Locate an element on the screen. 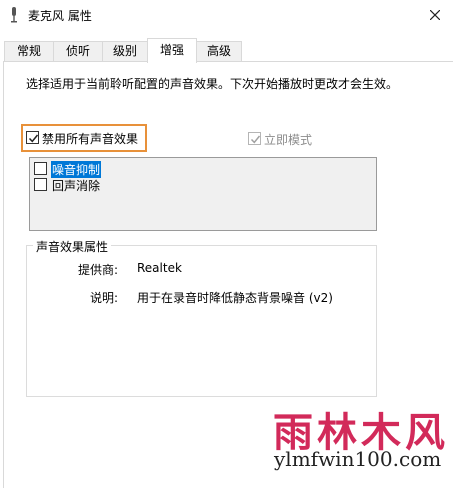  close-button is located at coordinates (434, 15).